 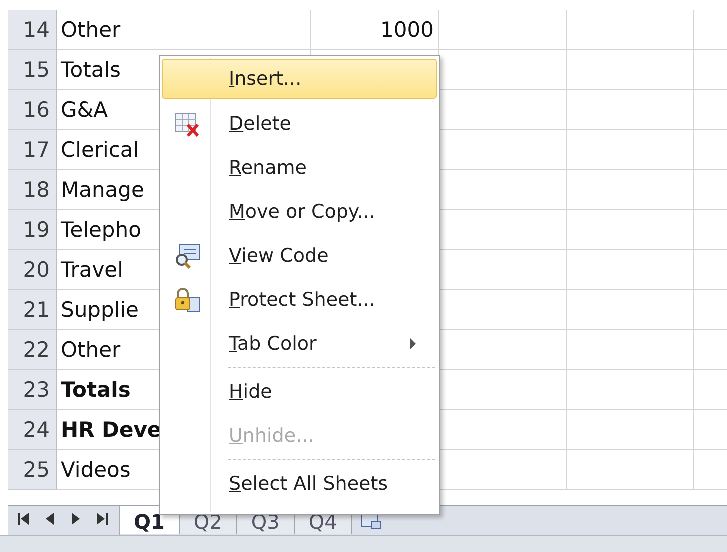 I want to click on row-header: 16, so click(x=32, y=110).